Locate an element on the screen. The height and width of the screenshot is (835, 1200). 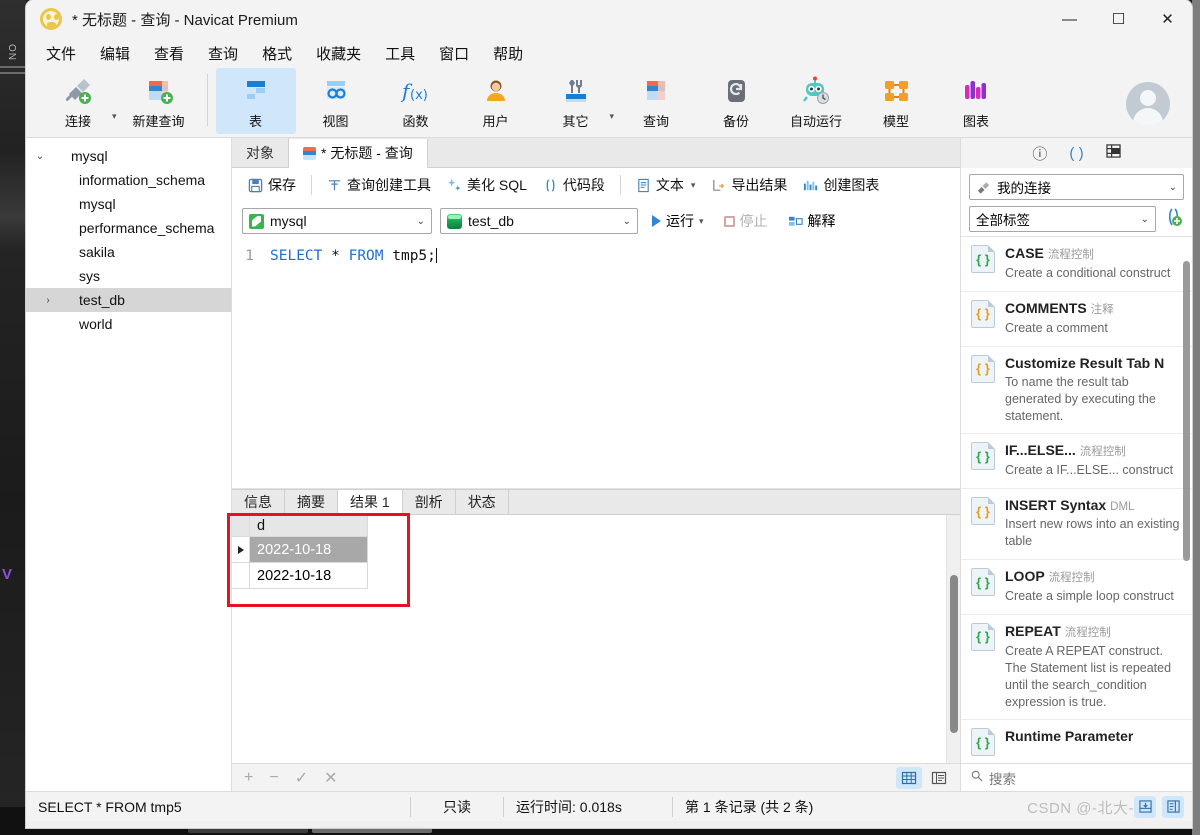
list-item: { } Runtime Parameter is located at coordinates (1076, 741).